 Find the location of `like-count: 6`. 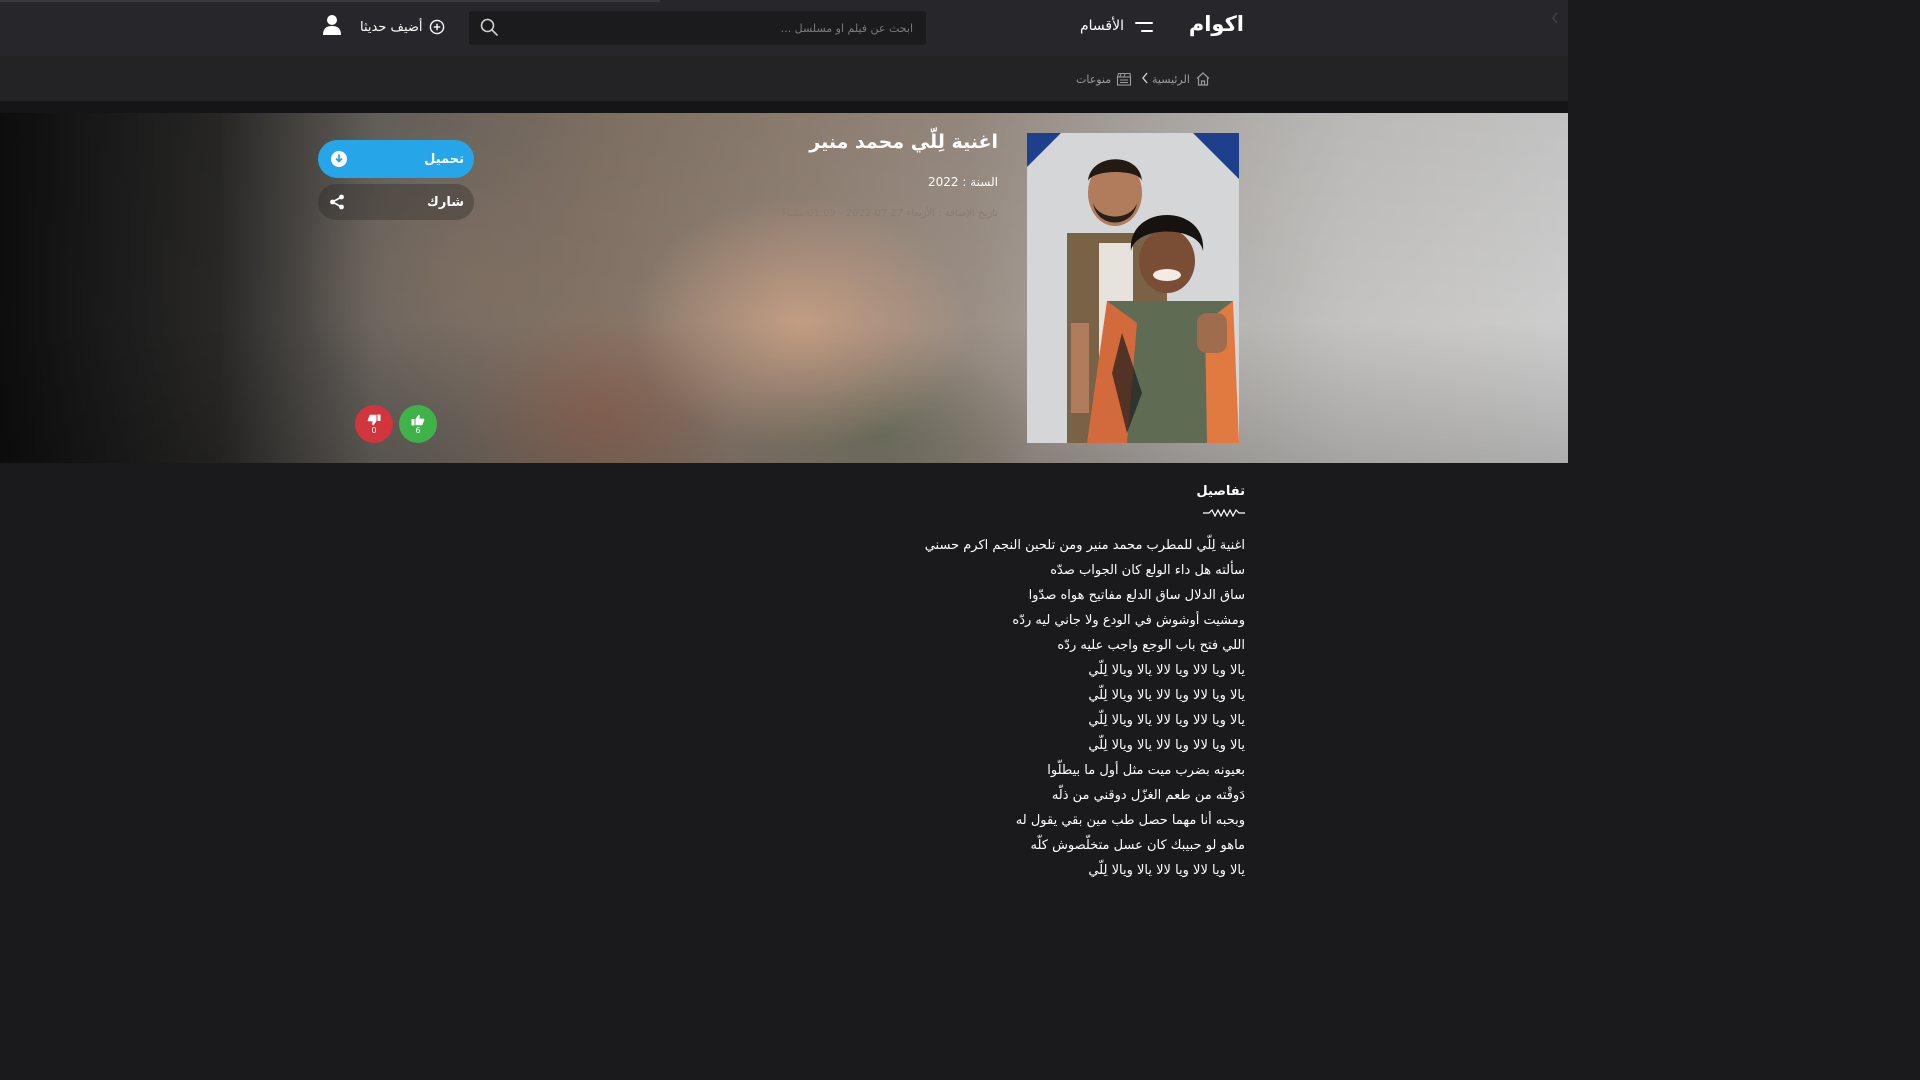

like-count: 6 is located at coordinates (418, 430).